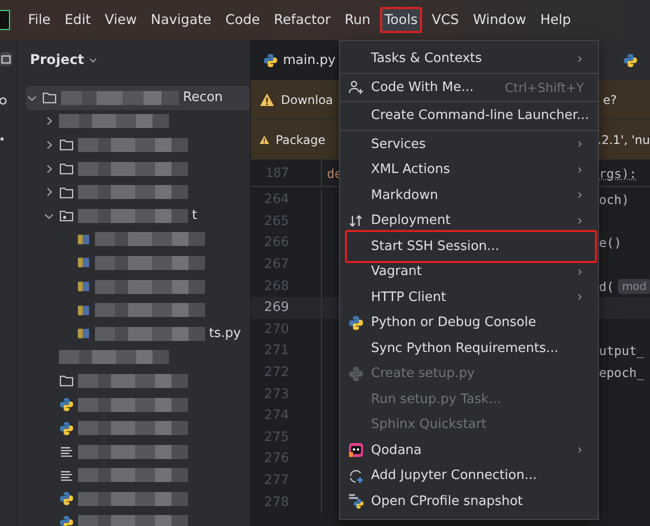 The width and height of the screenshot is (650, 526). I want to click on package-folder-icon, so click(66, 216).